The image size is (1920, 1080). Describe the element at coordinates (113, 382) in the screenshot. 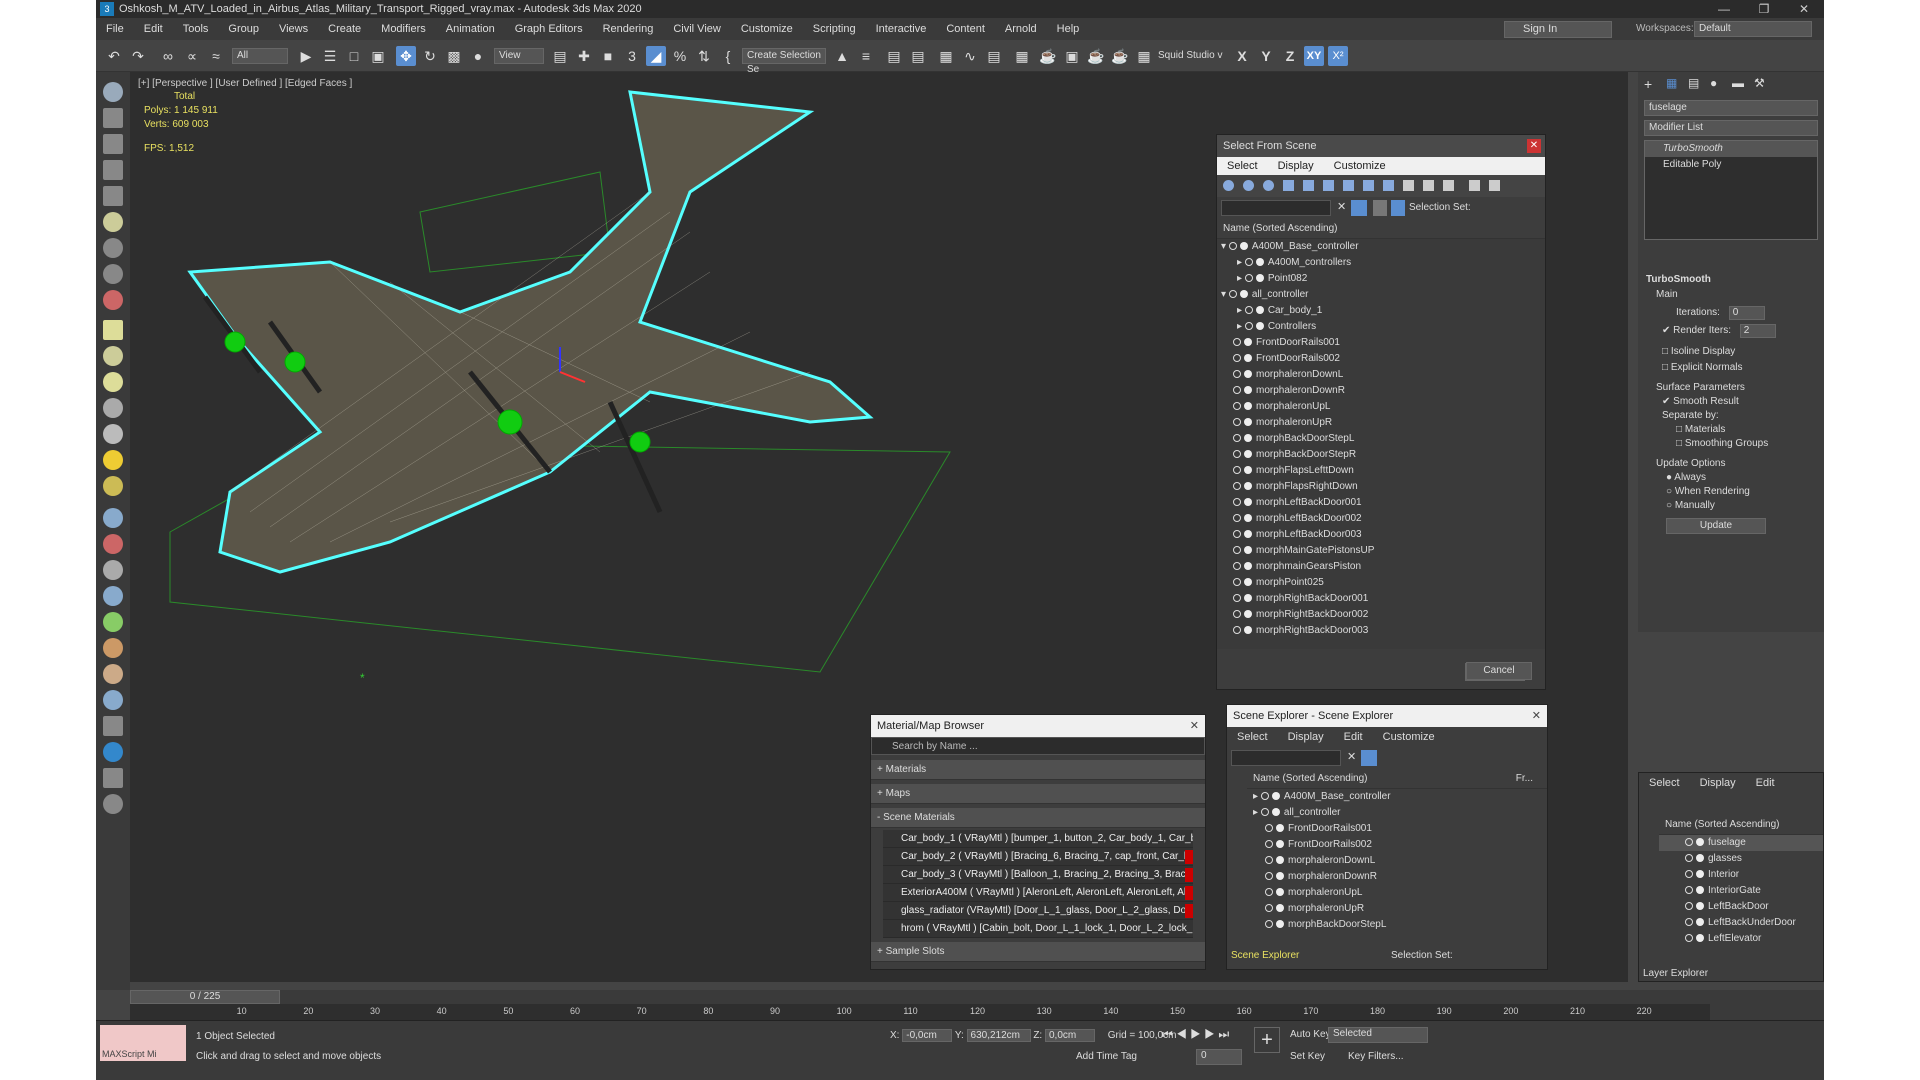

I see `sphere-light-icon` at that location.